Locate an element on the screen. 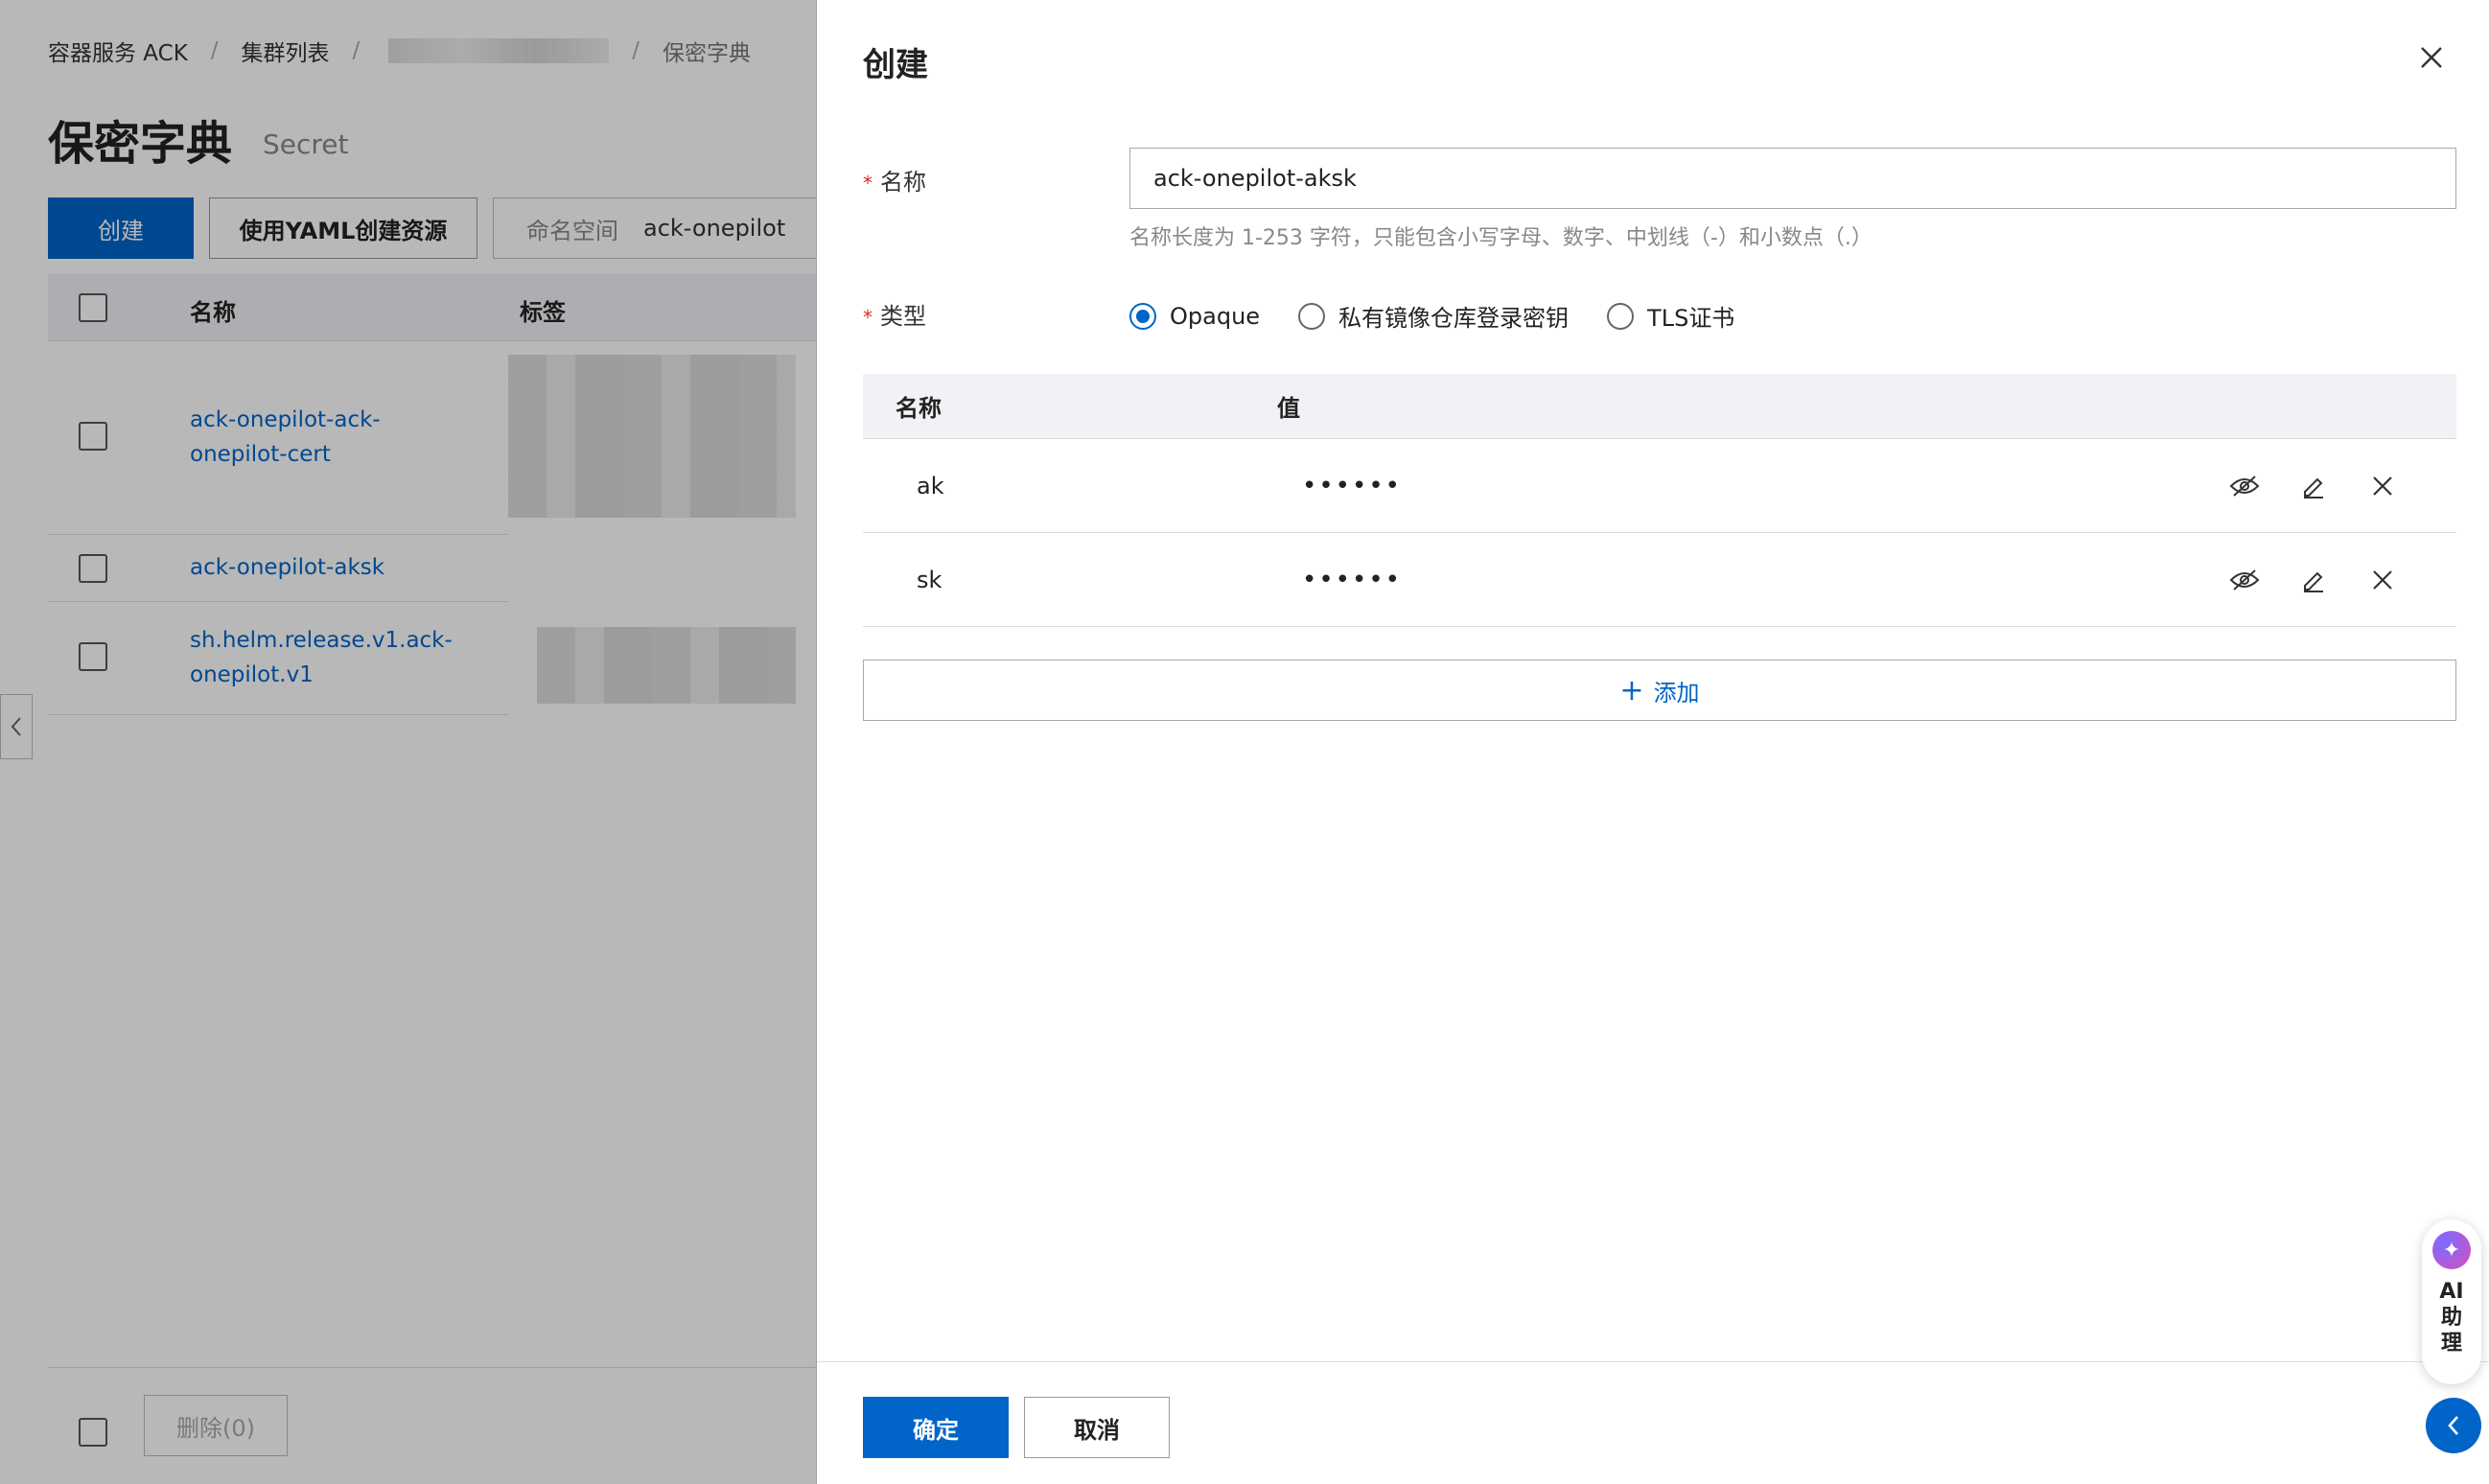 The width and height of the screenshot is (2489, 1484). radio-selected-icon is located at coordinates (1142, 316).